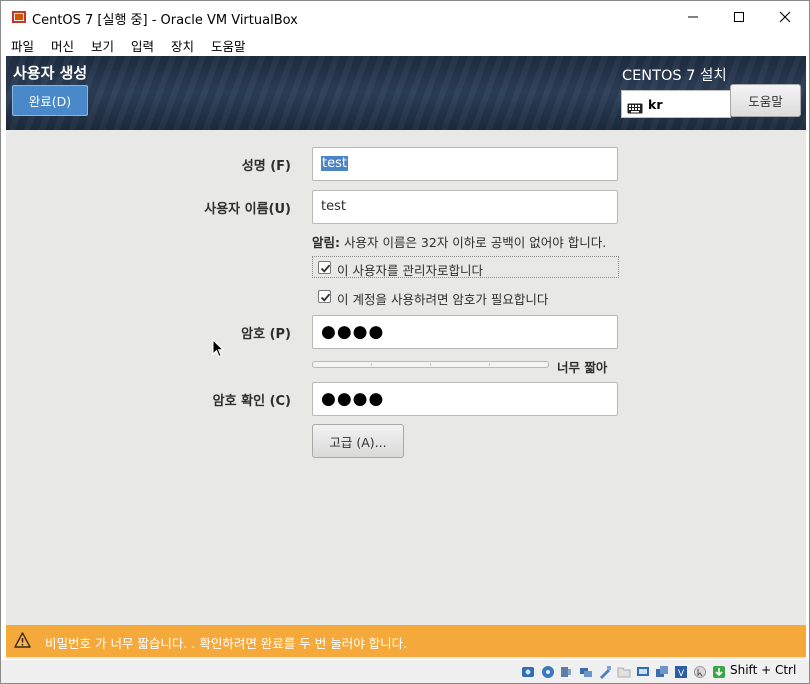  Describe the element at coordinates (624, 671) in the screenshot. I see `shared-folders-icon` at that location.